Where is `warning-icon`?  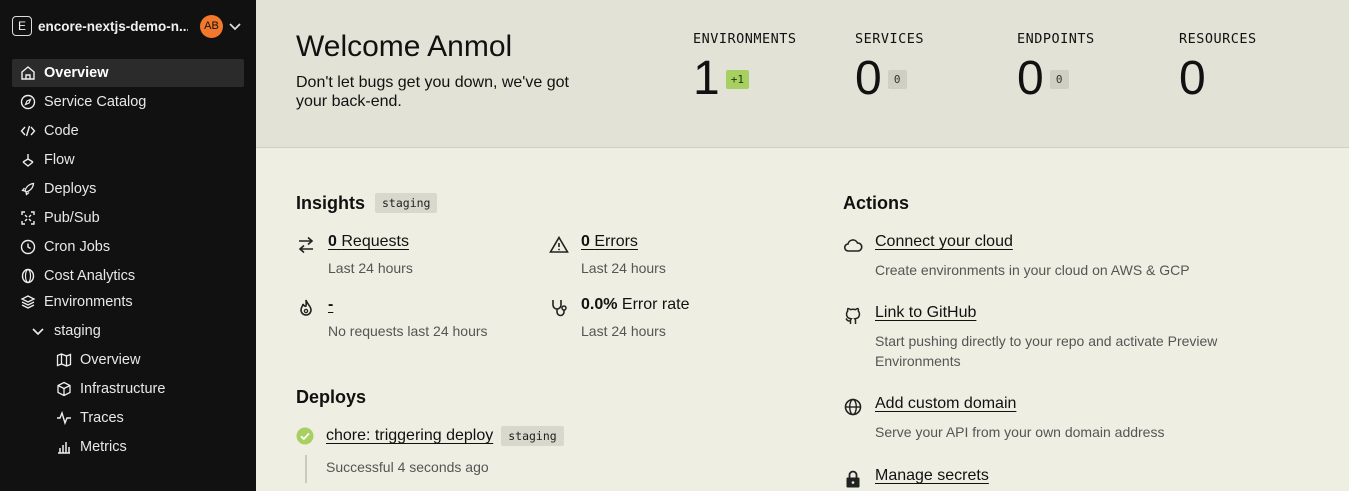
warning-icon is located at coordinates (559, 244).